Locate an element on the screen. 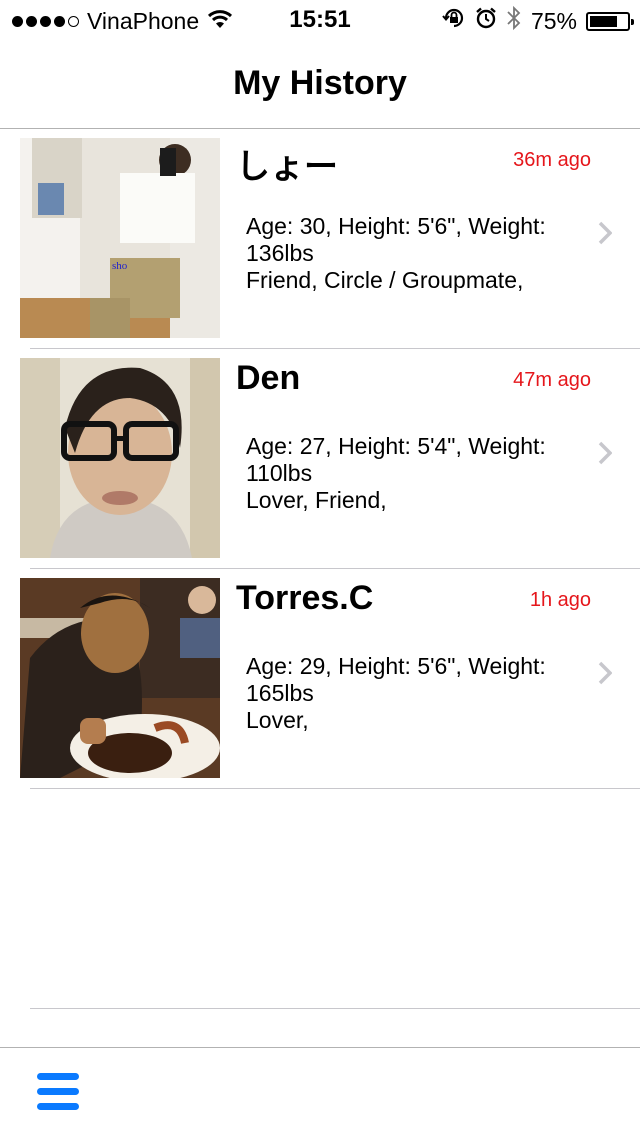 Image resolution: width=640 pixels, height=1137 pixels. last-seen-time: 36m ago is located at coordinates (552, 160).